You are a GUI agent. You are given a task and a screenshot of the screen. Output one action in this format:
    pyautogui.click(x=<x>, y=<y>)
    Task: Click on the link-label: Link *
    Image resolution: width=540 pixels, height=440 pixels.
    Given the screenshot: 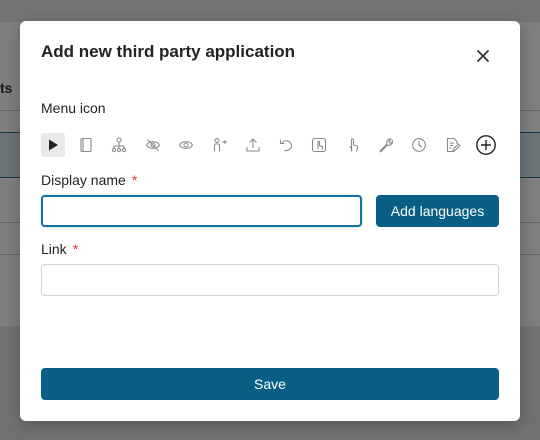 What is the action you would take?
    pyautogui.click(x=59, y=249)
    